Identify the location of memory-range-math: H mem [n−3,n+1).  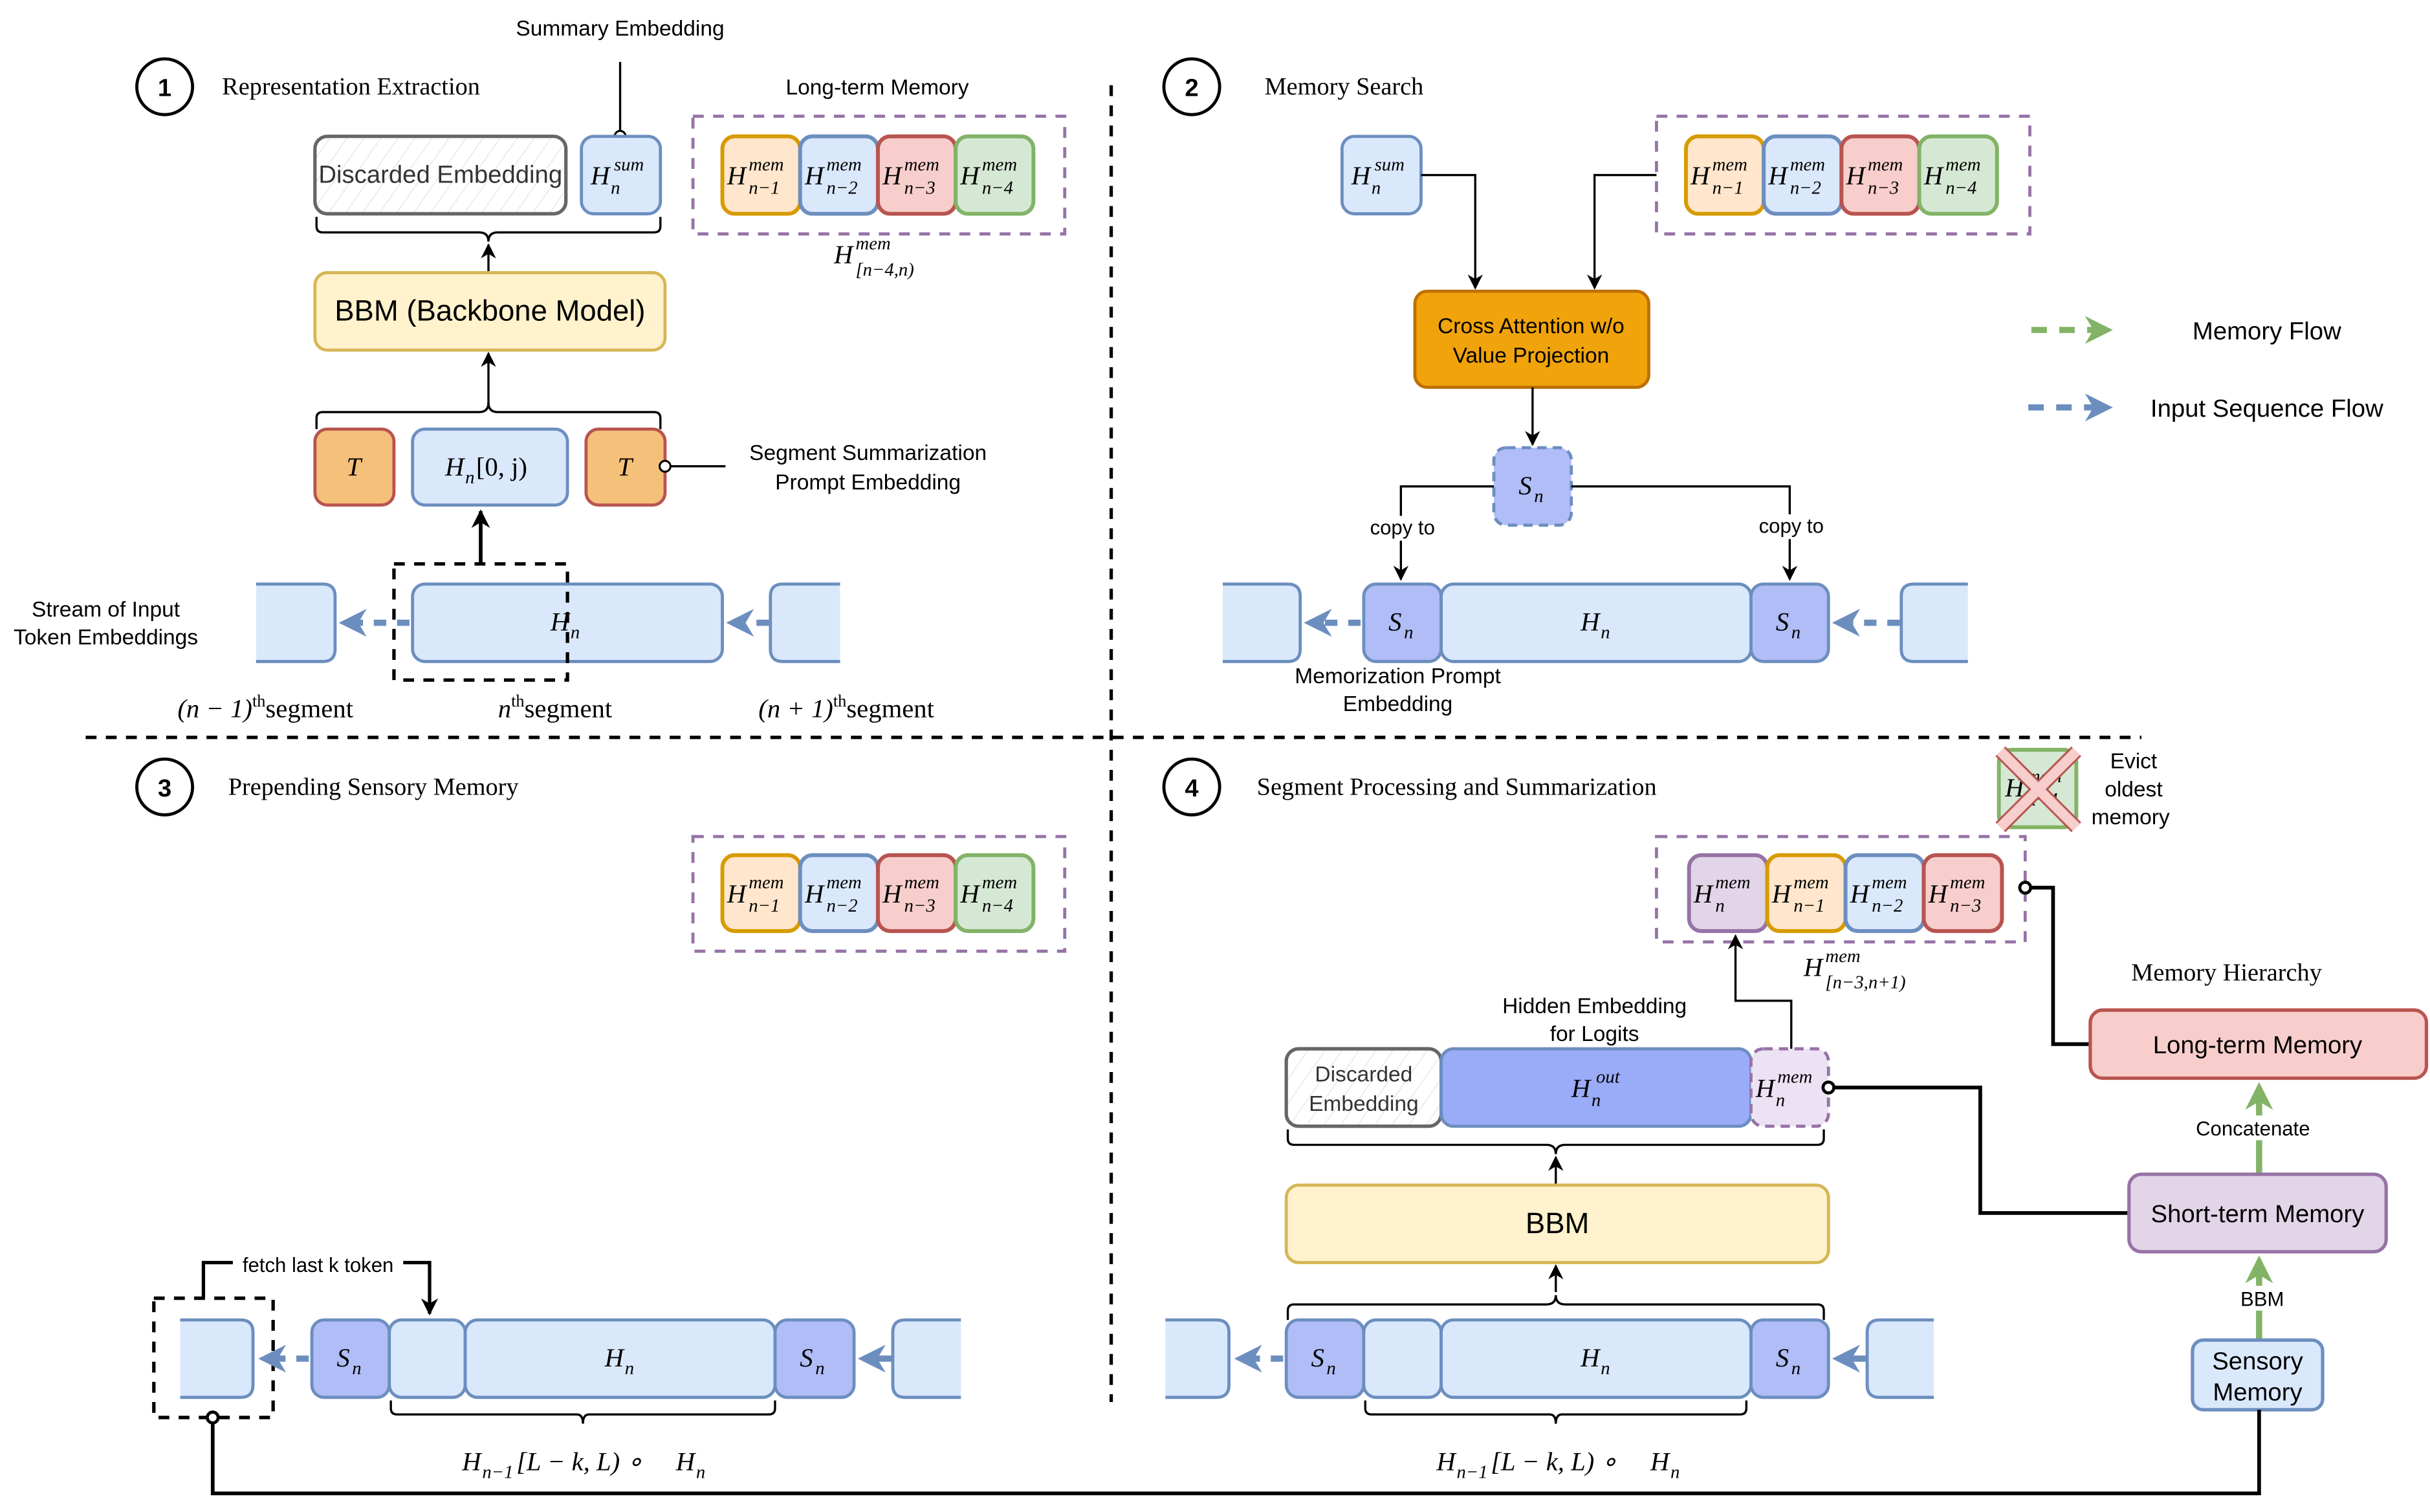
(1854, 970).